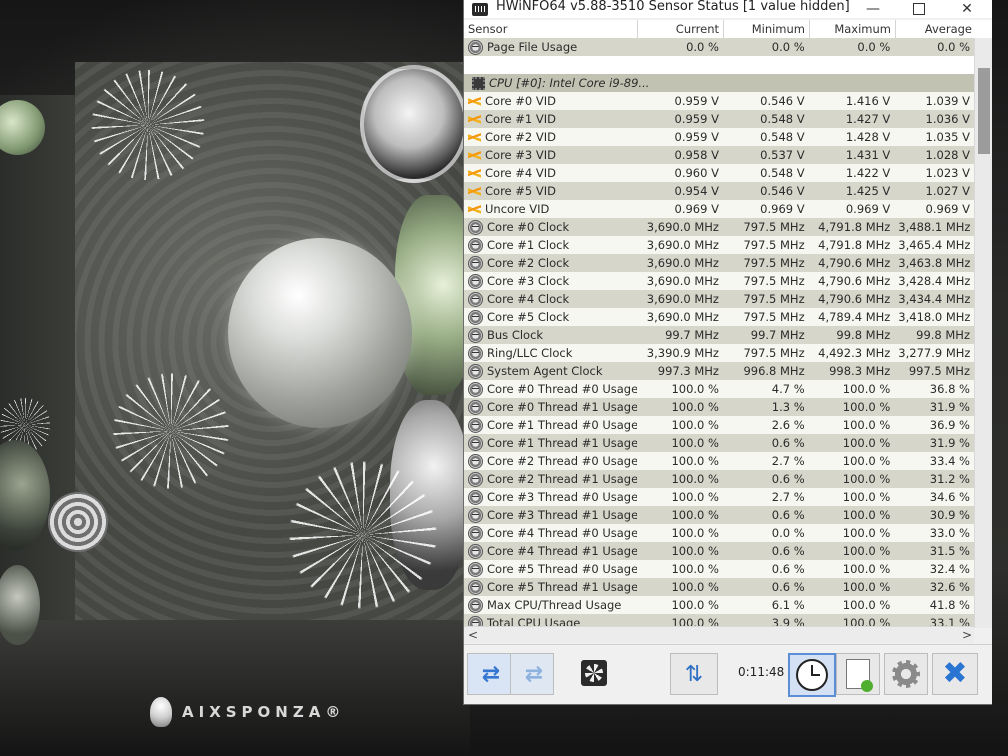 The height and width of the screenshot is (756, 1008). I want to click on nav-next-button: ⇄, so click(532, 674).